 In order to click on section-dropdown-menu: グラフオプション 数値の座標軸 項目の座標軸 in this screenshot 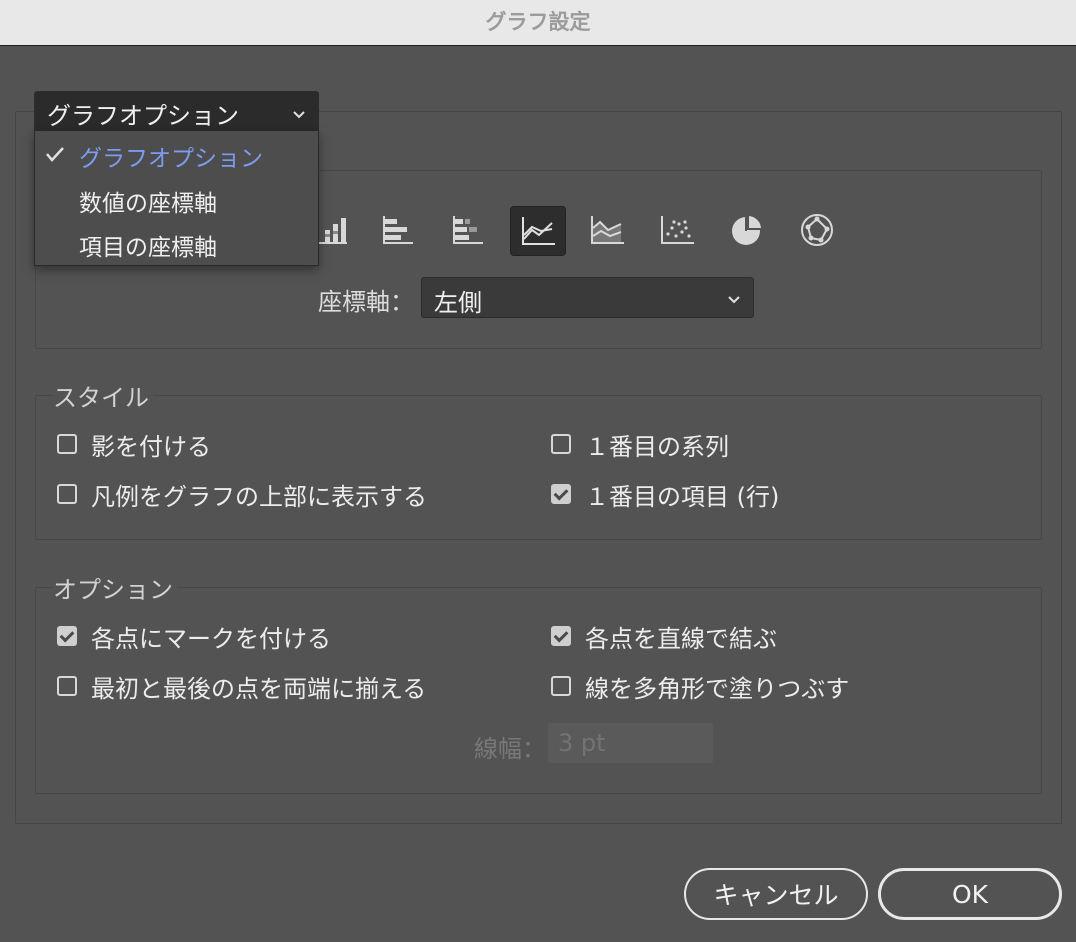, I will do `click(176, 198)`.